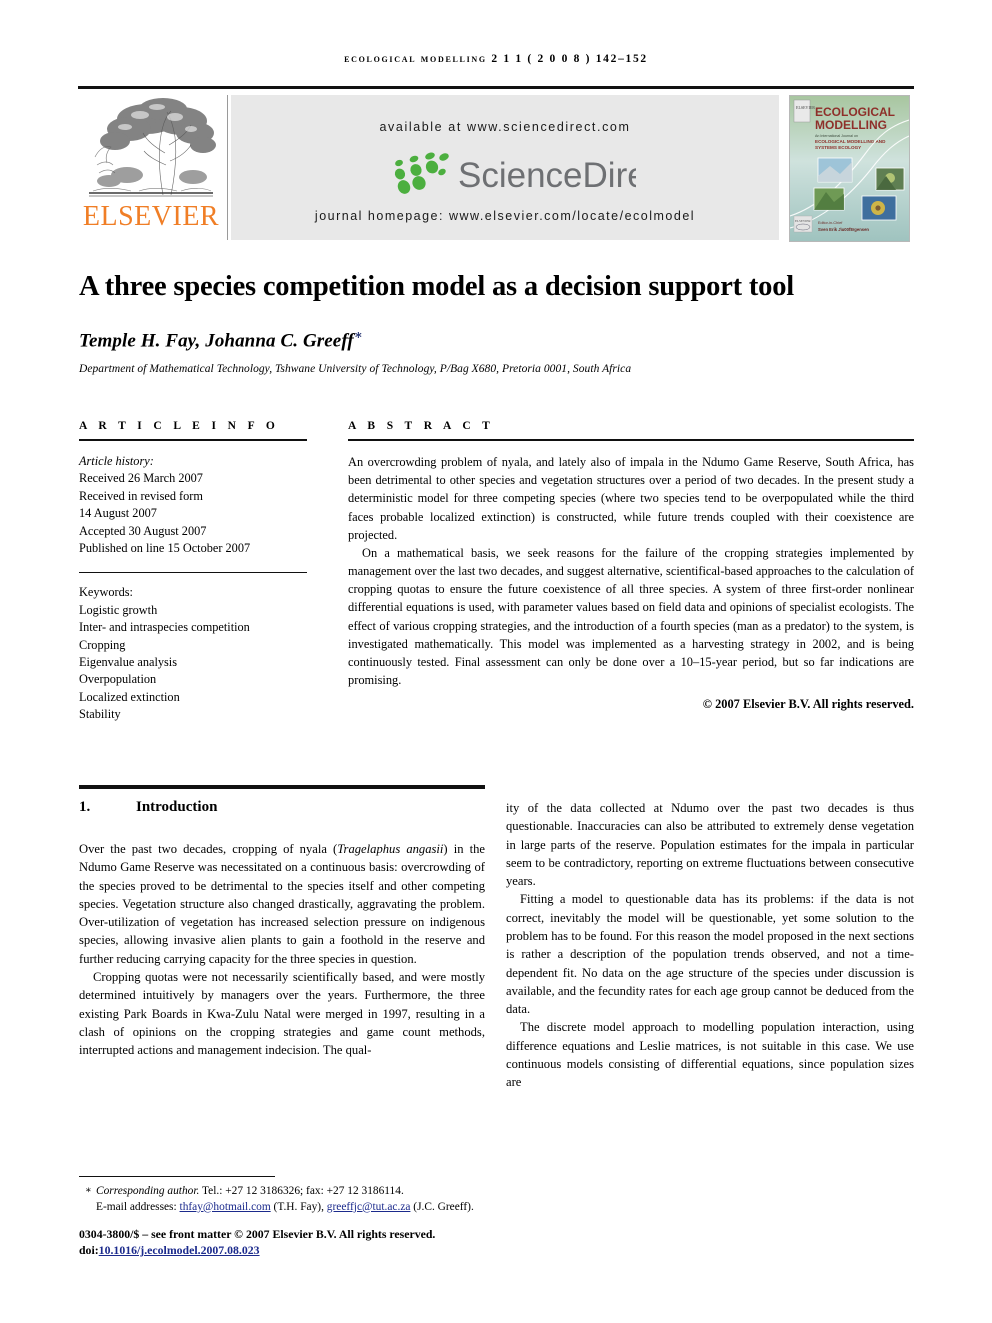  Describe the element at coordinates (505, 127) in the screenshot. I see `available-at-text: available at www.sciencedirect.com` at that location.